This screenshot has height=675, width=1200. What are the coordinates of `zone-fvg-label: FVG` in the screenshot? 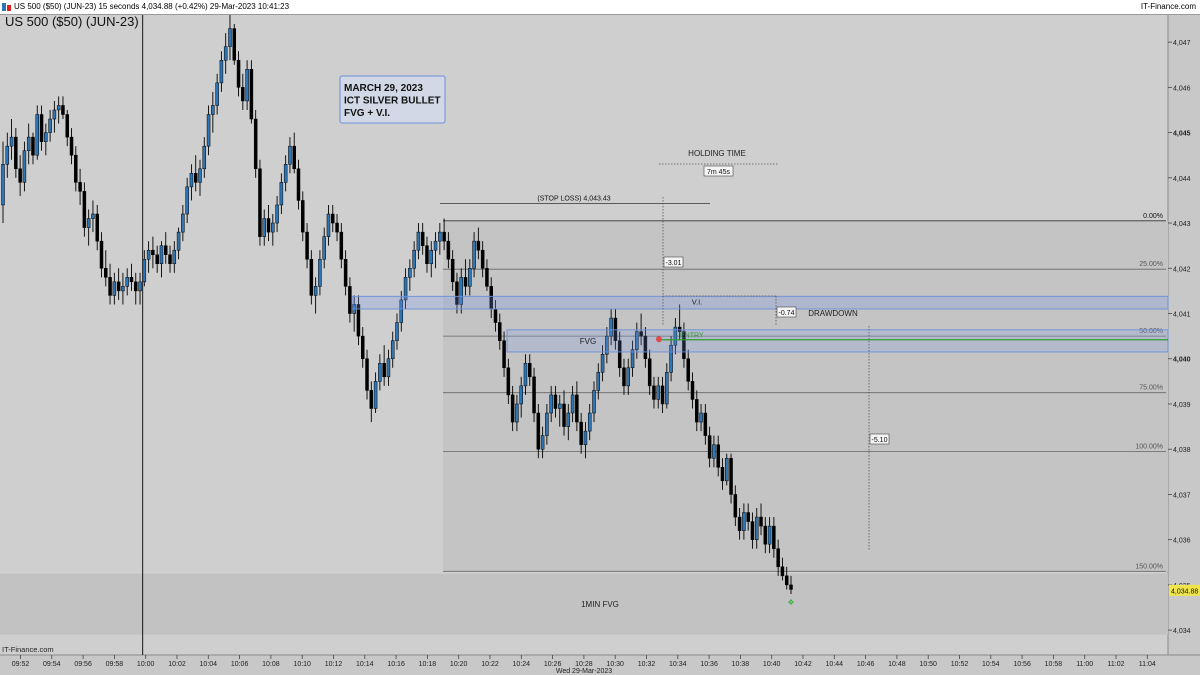 It's located at (588, 341).